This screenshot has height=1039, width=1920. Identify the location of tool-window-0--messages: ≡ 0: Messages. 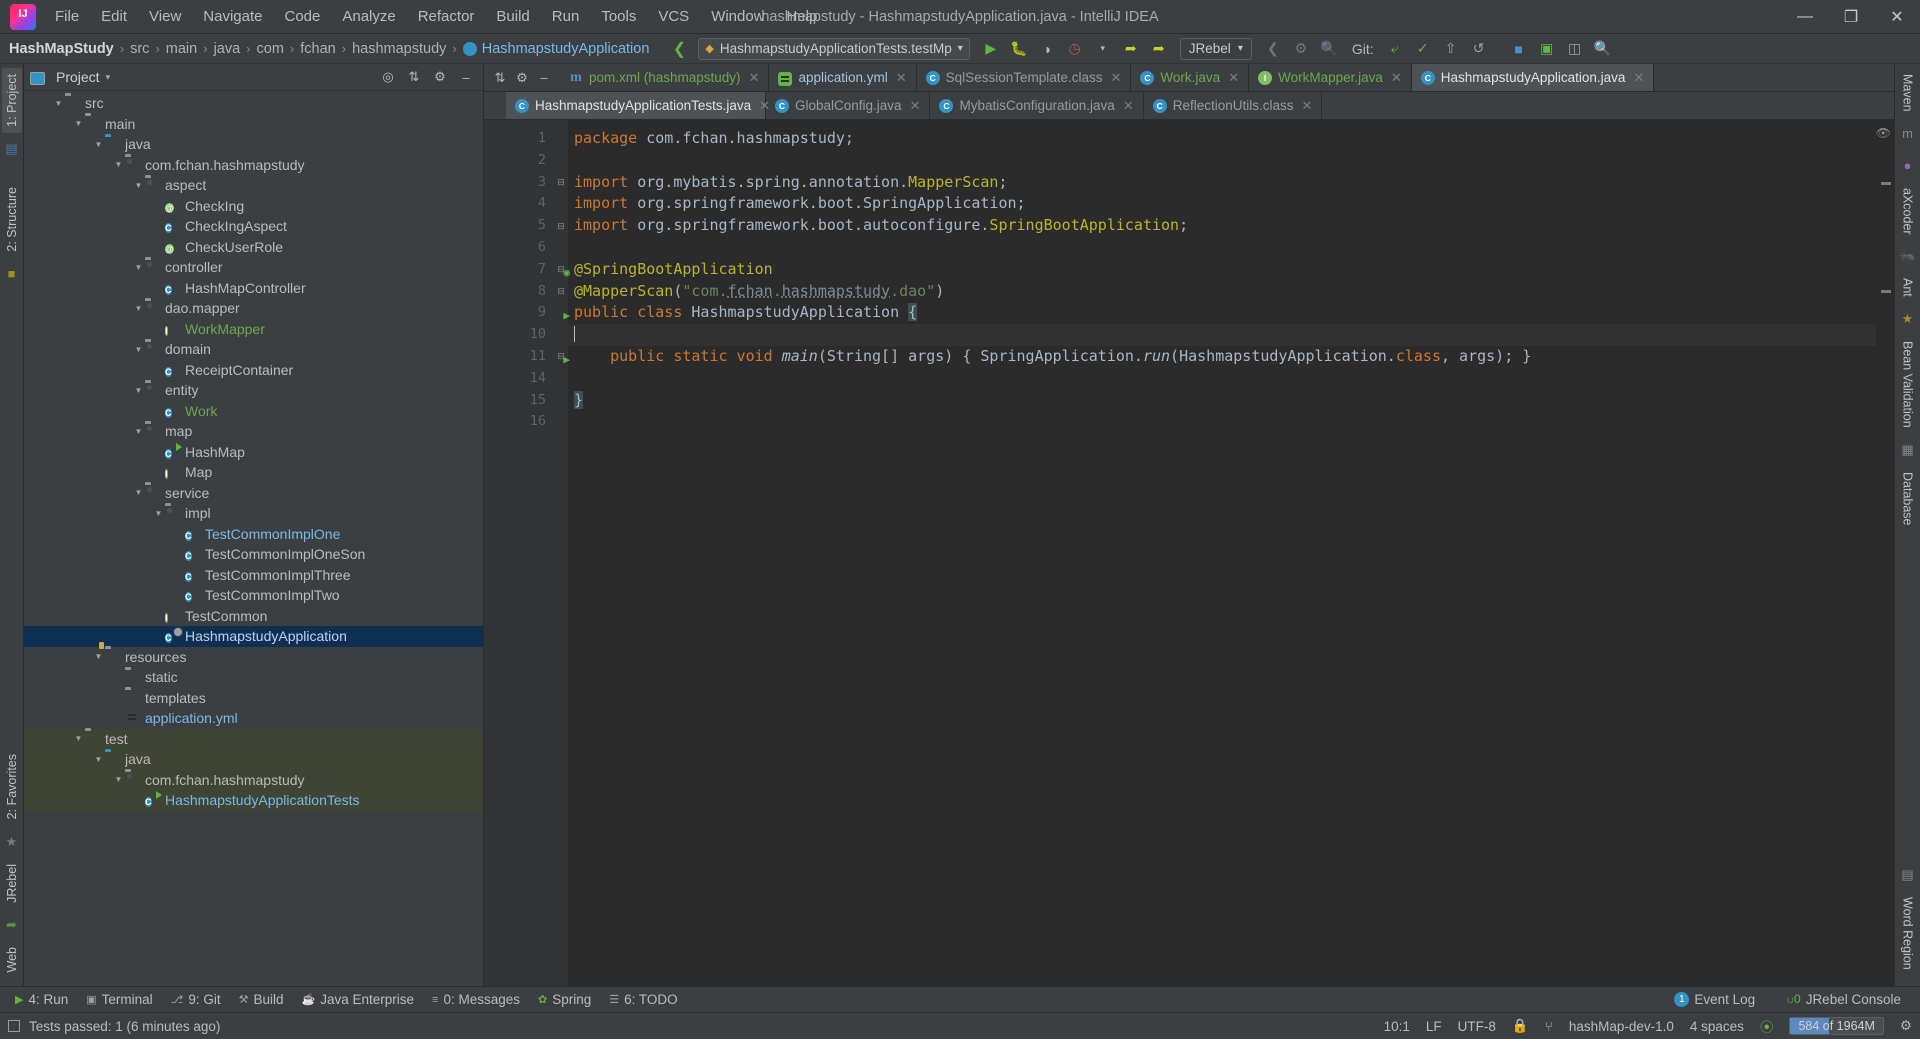
(476, 999).